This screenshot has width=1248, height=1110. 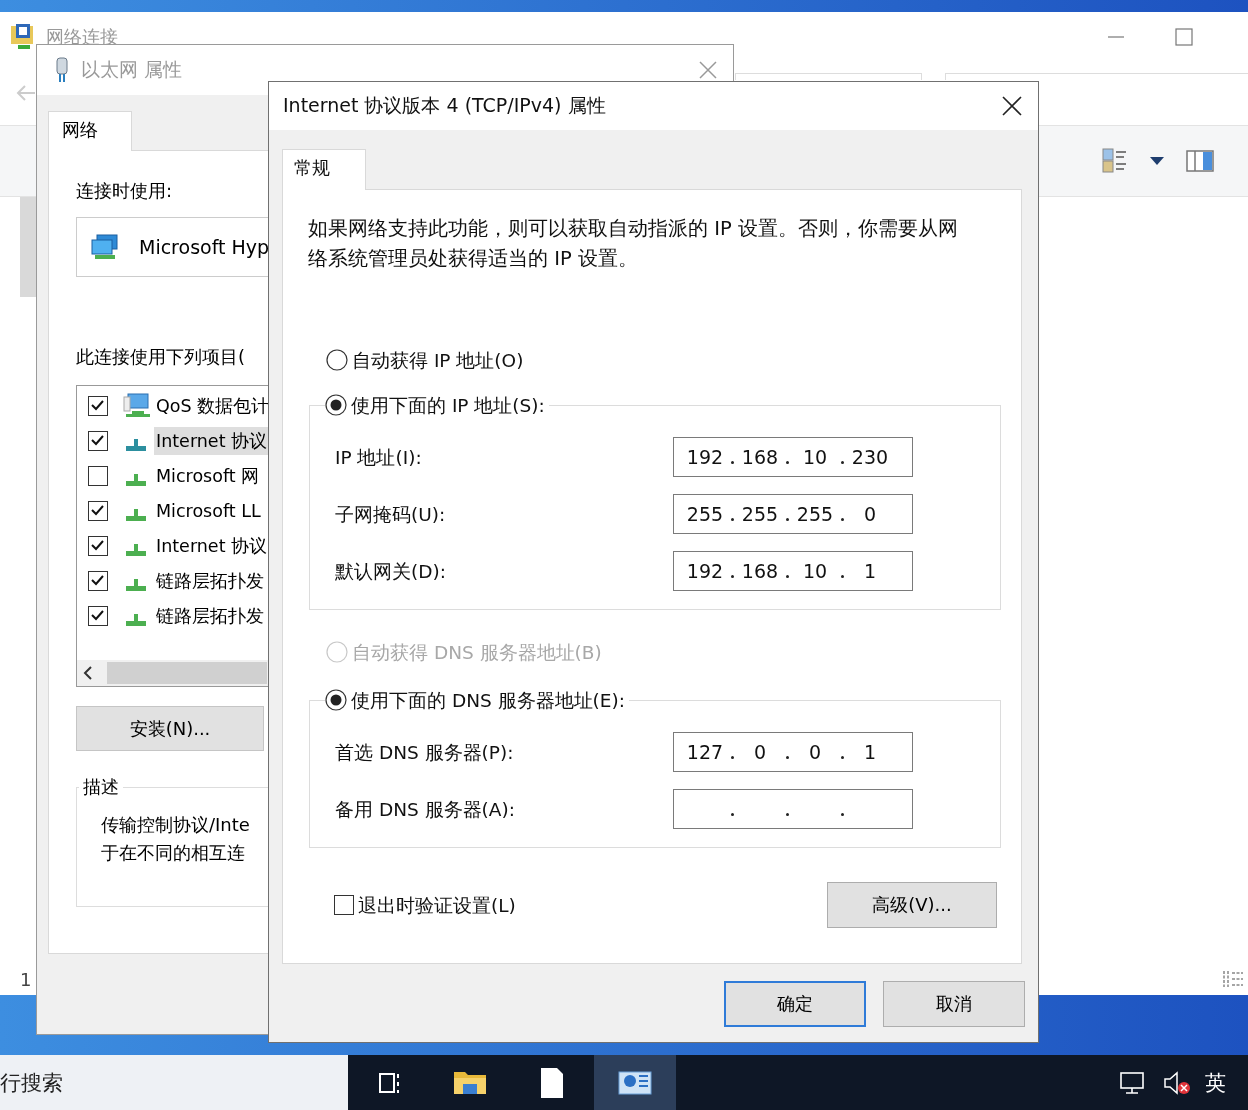 What do you see at coordinates (425, 809) in the screenshot?
I see `field-label: 备用 DNS 服务器(A):` at bounding box center [425, 809].